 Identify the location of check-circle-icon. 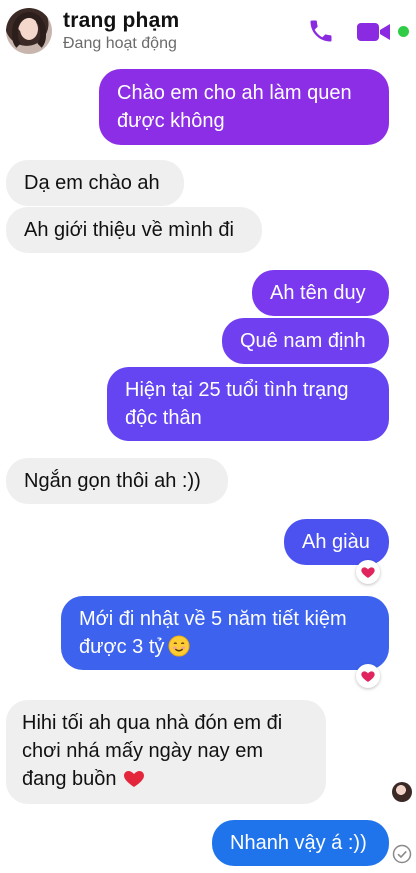
(402, 854).